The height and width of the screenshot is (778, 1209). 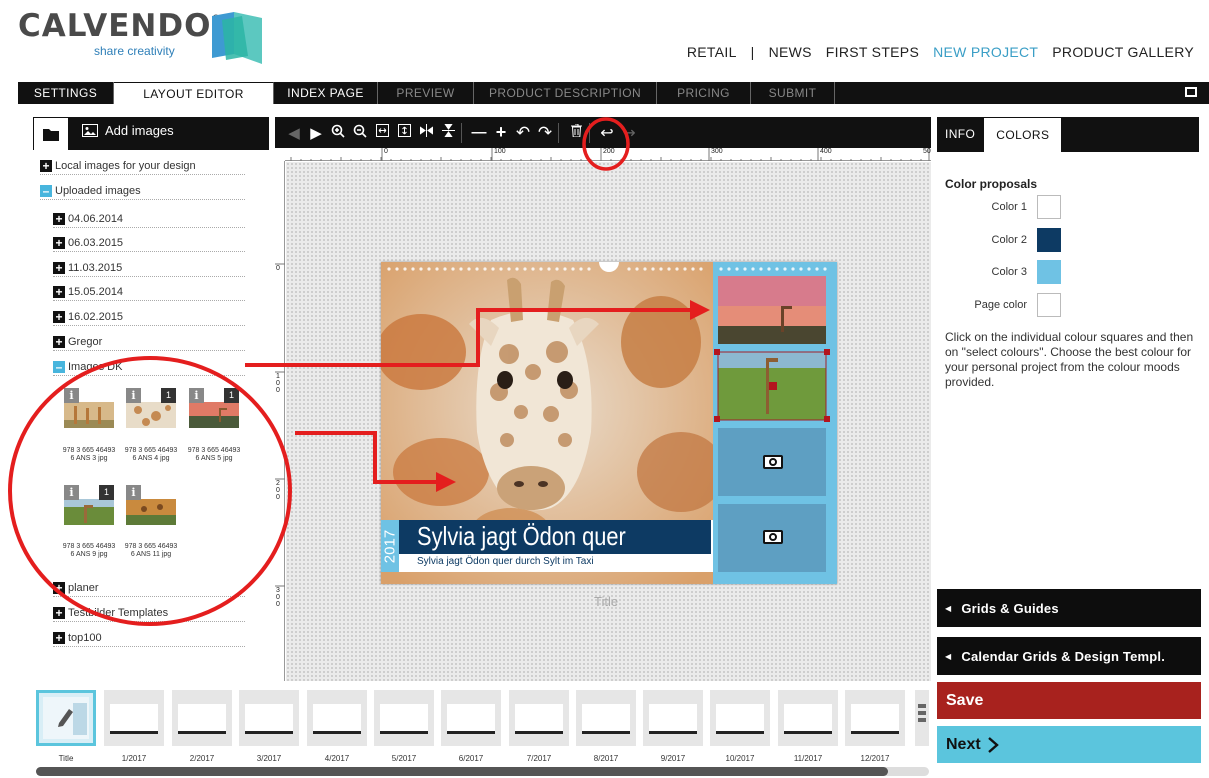 What do you see at coordinates (790, 52) in the screenshot?
I see `nav-news: NEWS` at bounding box center [790, 52].